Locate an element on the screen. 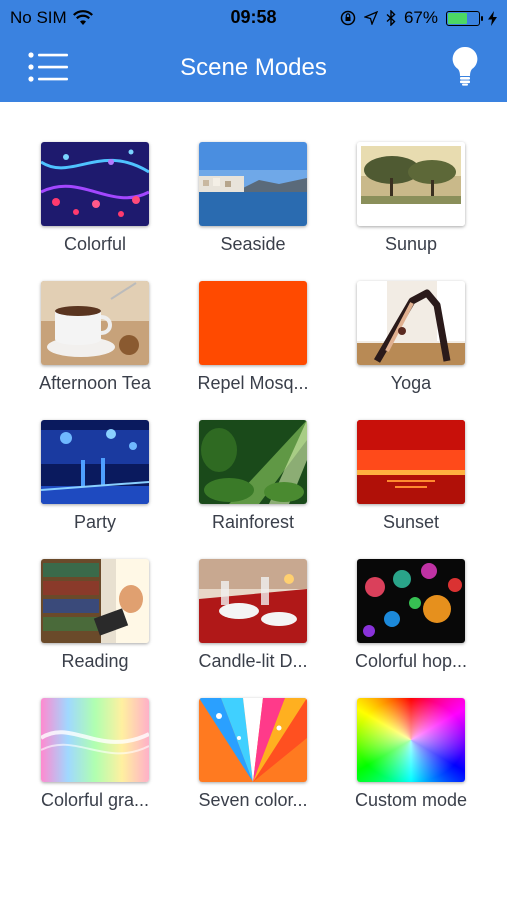 This screenshot has width=507, height=900. scene-tile-party: Party is located at coordinates (95, 476).